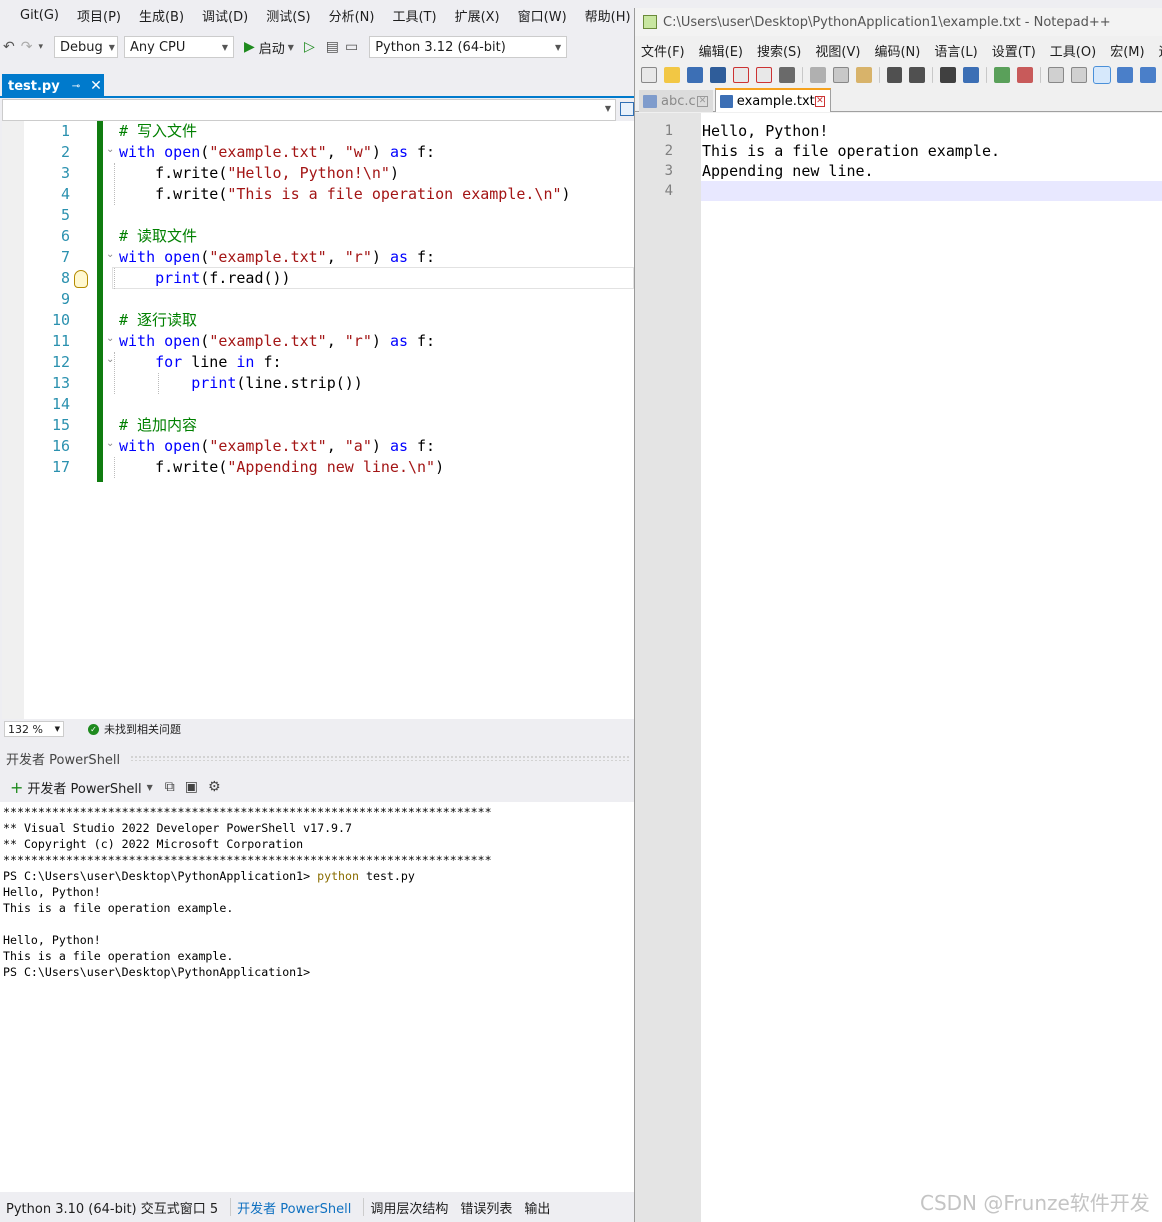  Describe the element at coordinates (663, 50) in the screenshot. I see `npp-menu-file: 文件(F)` at that location.